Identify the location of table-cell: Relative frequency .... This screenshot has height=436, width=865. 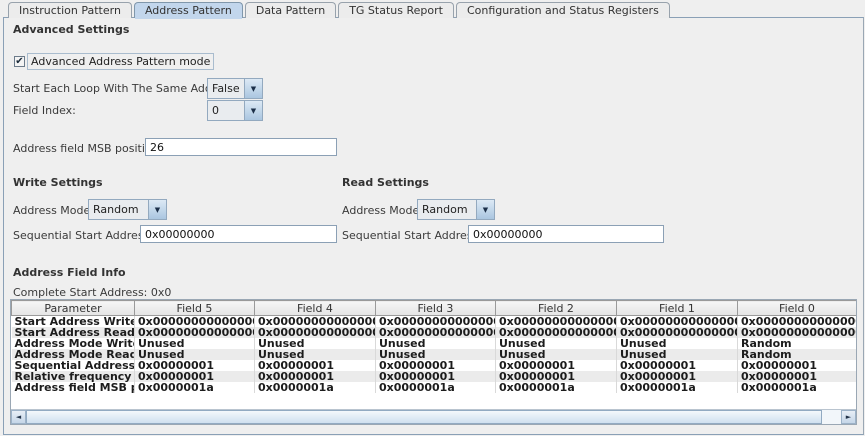
(73, 376).